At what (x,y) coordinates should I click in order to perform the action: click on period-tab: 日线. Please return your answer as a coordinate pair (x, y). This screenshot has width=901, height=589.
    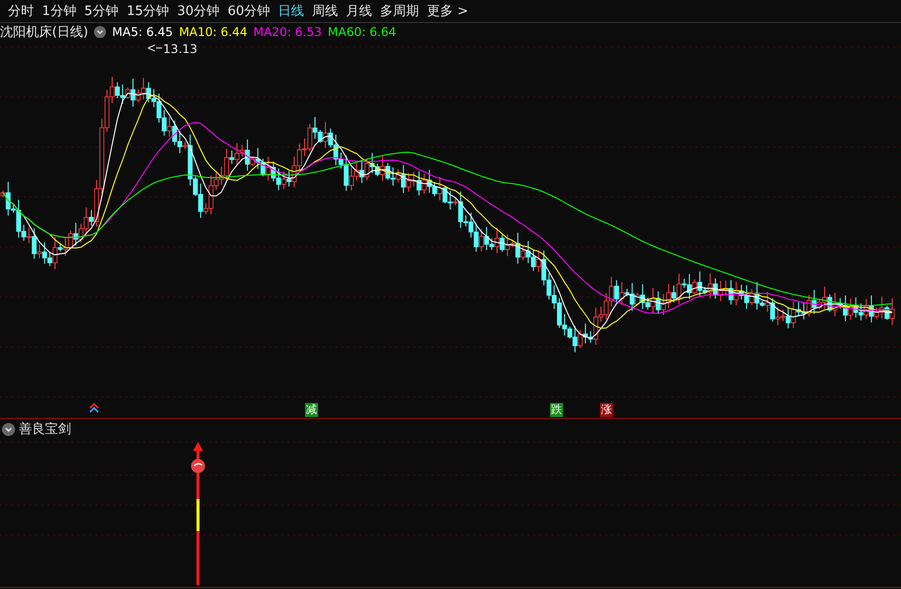
    Looking at the image, I should click on (291, 11).